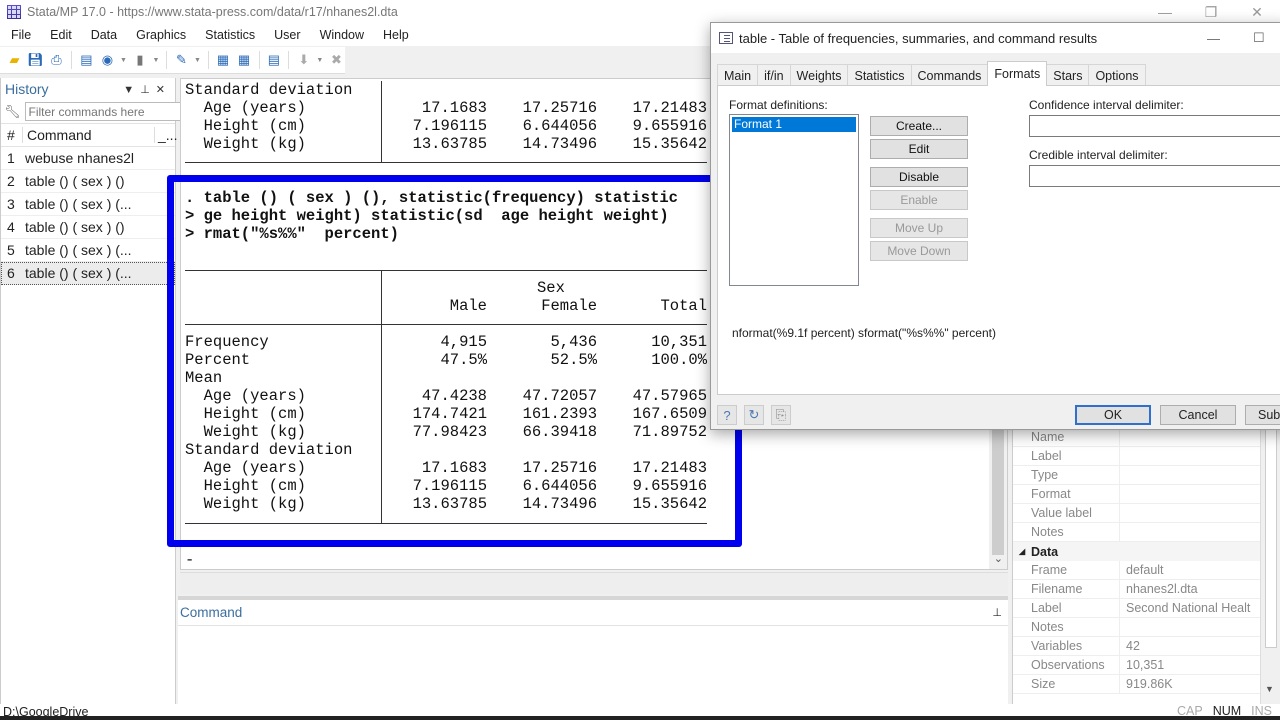 This screenshot has width=1280, height=720. I want to click on ok-button: OK, so click(1113, 415).